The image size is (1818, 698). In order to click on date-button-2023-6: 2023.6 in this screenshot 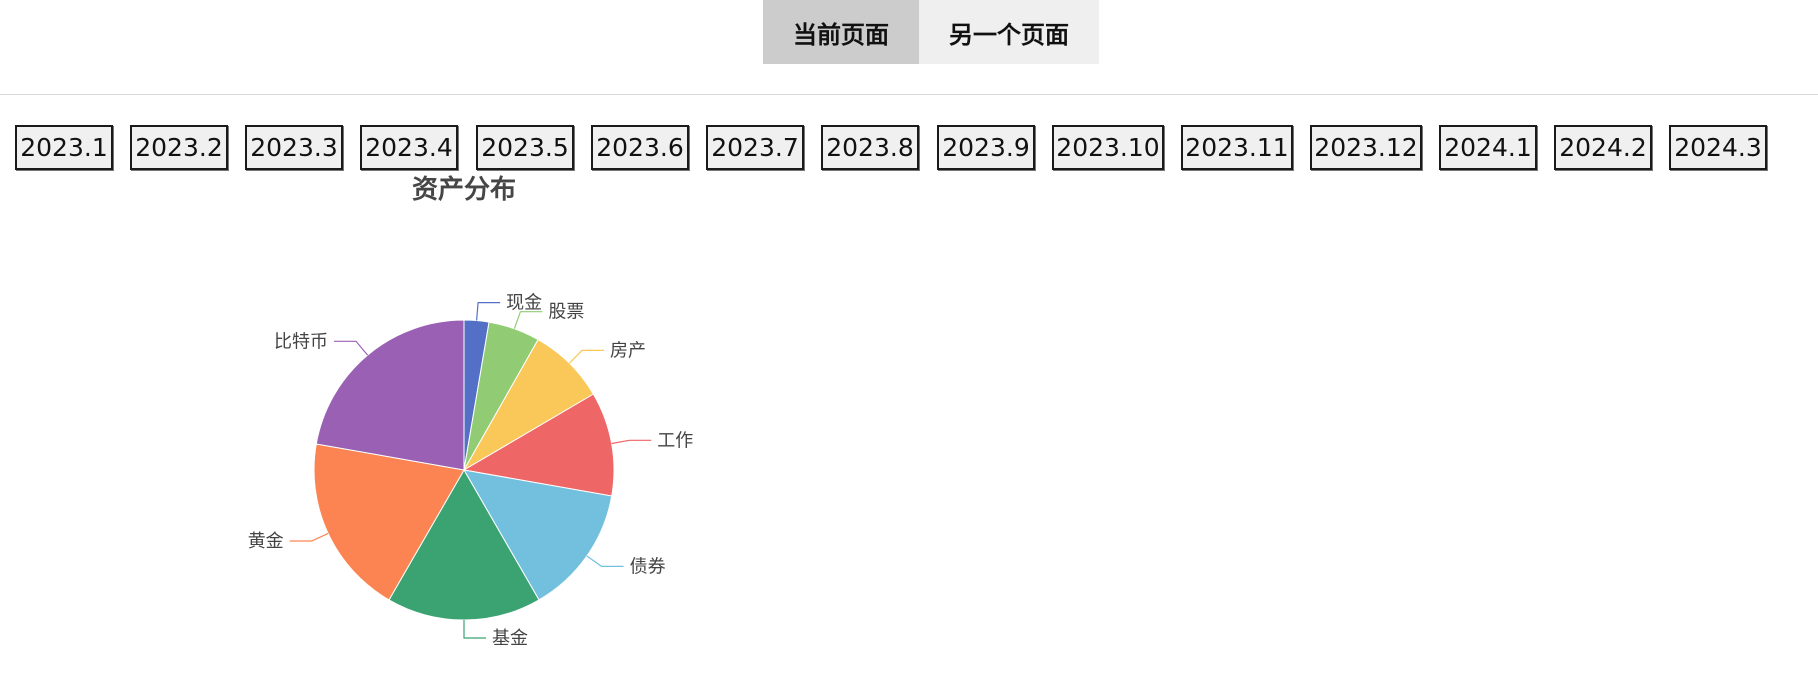, I will do `click(640, 147)`.